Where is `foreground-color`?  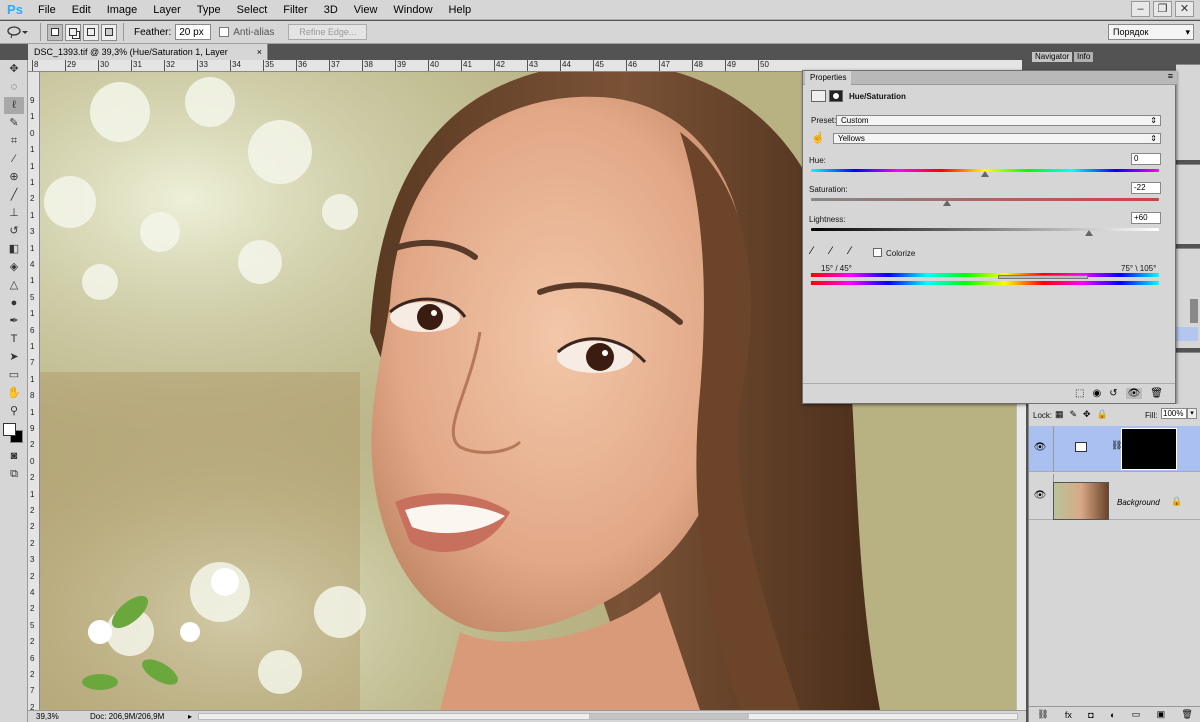 foreground-color is located at coordinates (9, 429).